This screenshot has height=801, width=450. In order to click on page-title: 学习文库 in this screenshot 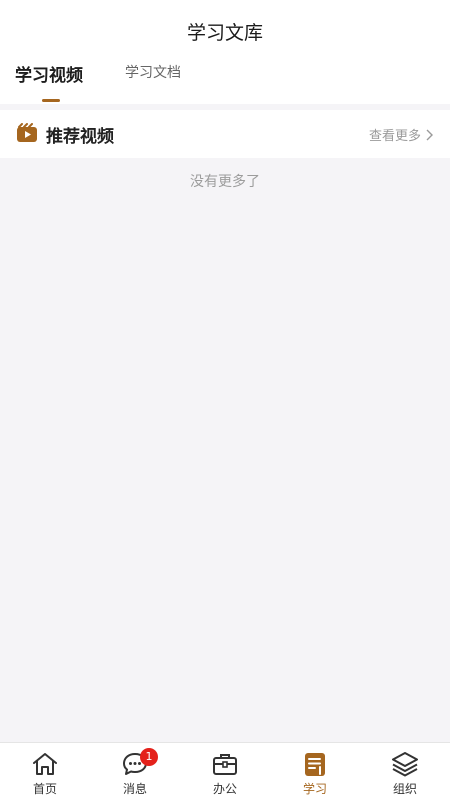, I will do `click(224, 33)`.